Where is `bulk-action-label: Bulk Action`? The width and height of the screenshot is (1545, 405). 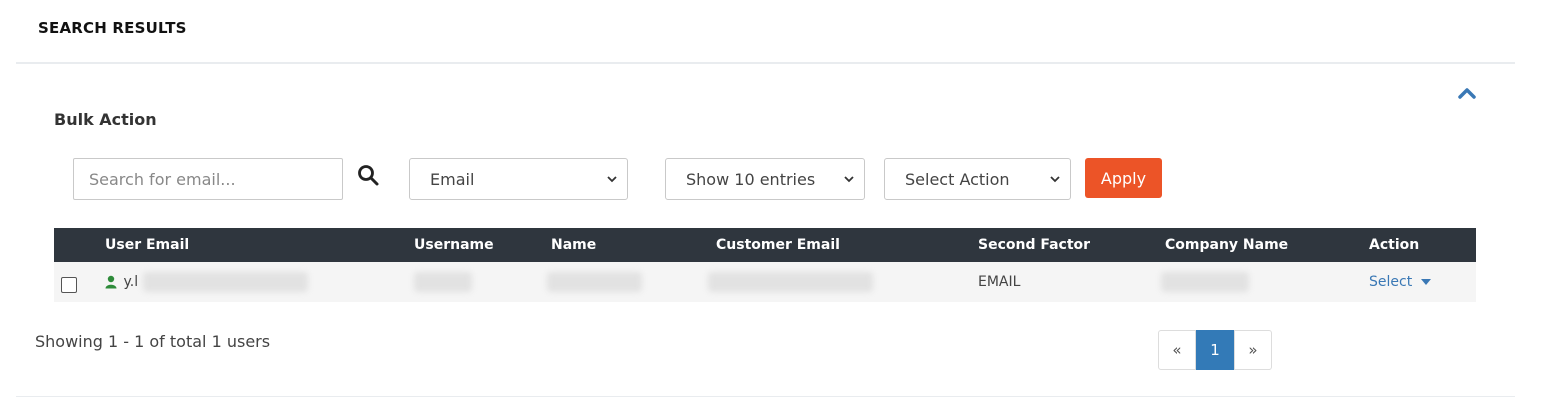 bulk-action-label: Bulk Action is located at coordinates (105, 119).